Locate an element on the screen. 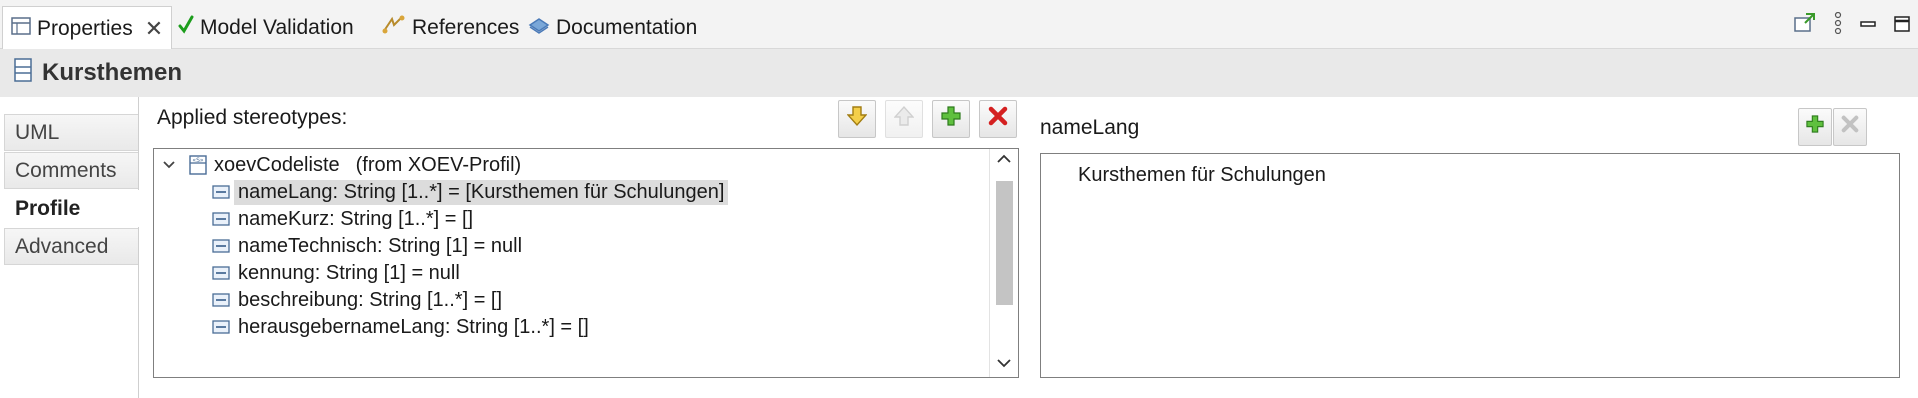 The image size is (1918, 398). stereotype-source: (from XOEV-Profil) is located at coordinates (438, 164).